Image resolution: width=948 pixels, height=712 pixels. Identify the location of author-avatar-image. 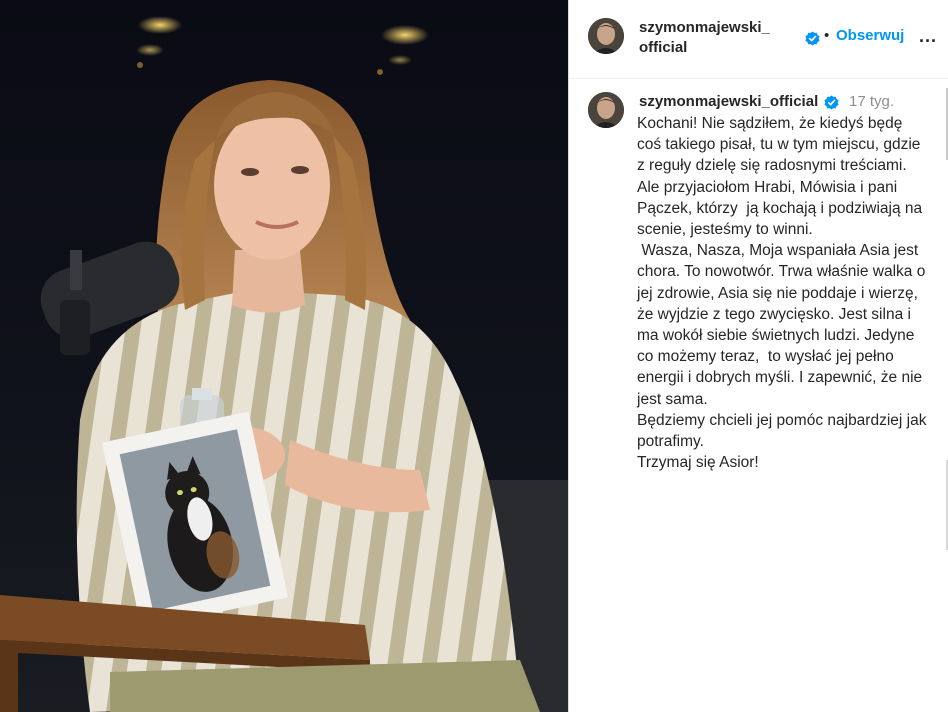
(606, 36).